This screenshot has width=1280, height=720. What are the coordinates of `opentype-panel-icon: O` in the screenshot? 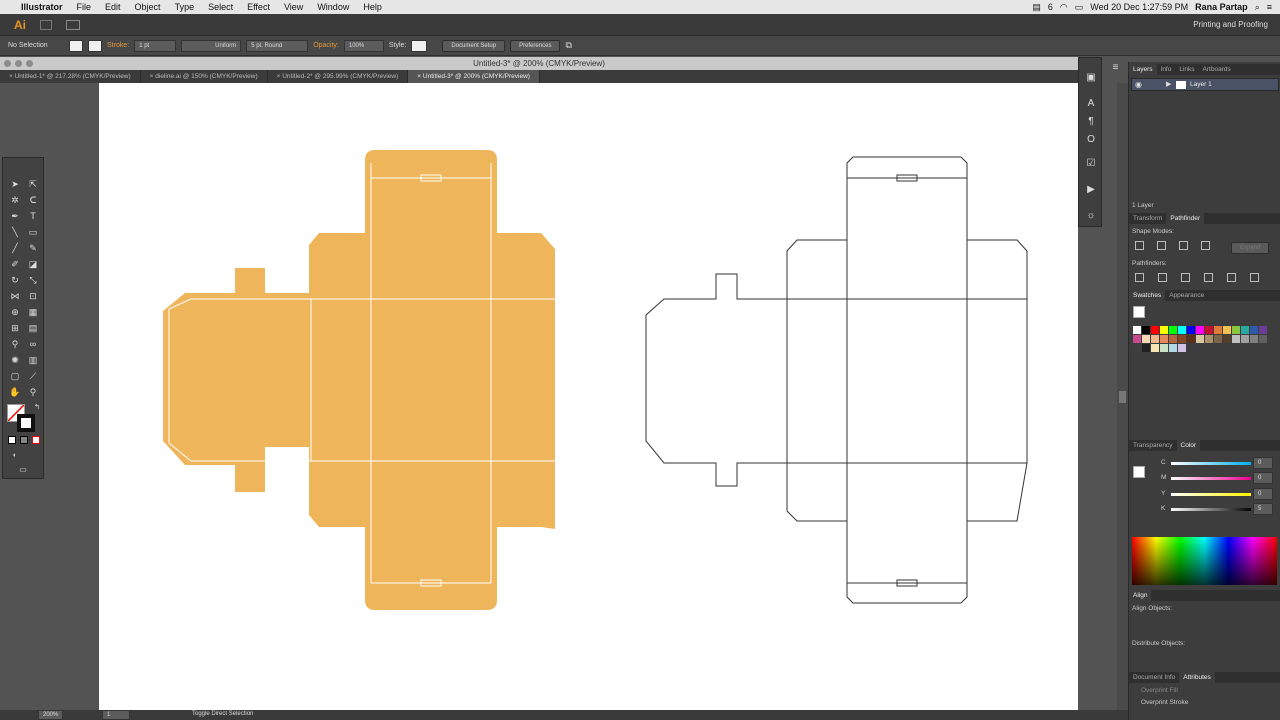 It's located at (1091, 140).